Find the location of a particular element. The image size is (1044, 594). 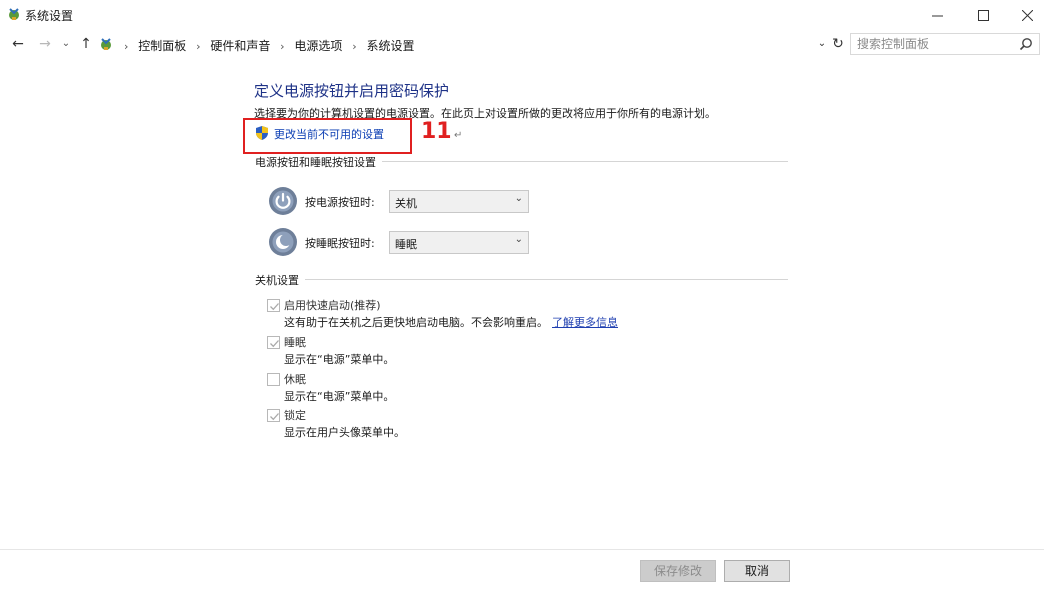

maximize-icon is located at coordinates (983, 15).